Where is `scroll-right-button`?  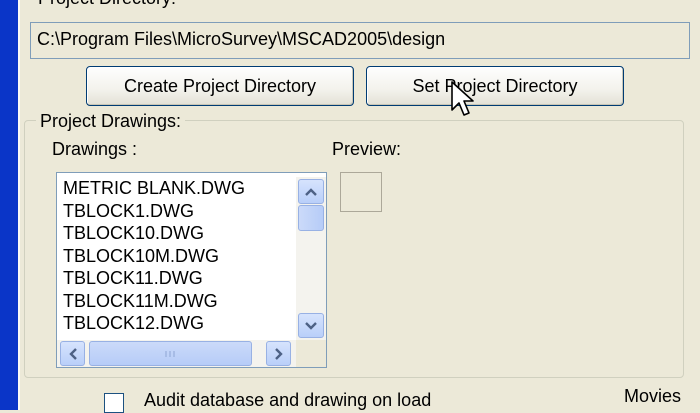 scroll-right-button is located at coordinates (278, 353).